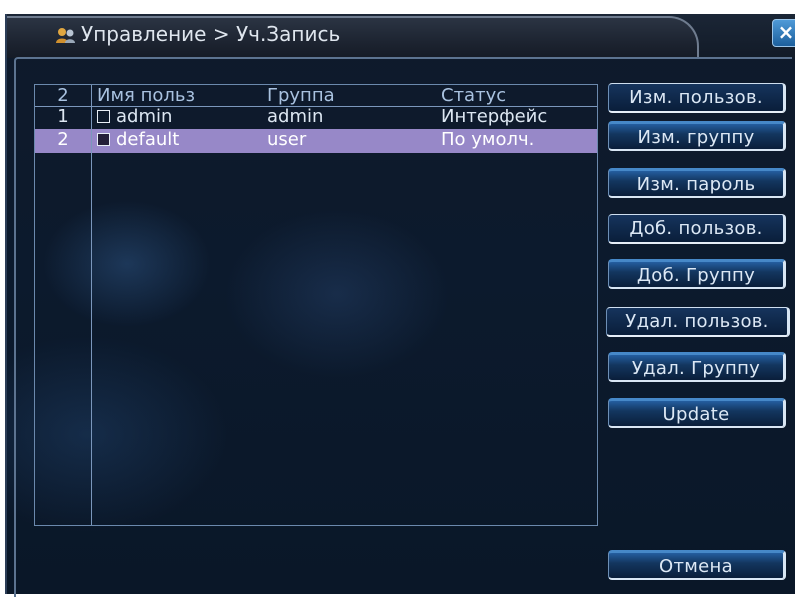 The image size is (795, 597). What do you see at coordinates (697, 229) in the screenshot?
I see `add-user-button: Доб. пользов.` at bounding box center [697, 229].